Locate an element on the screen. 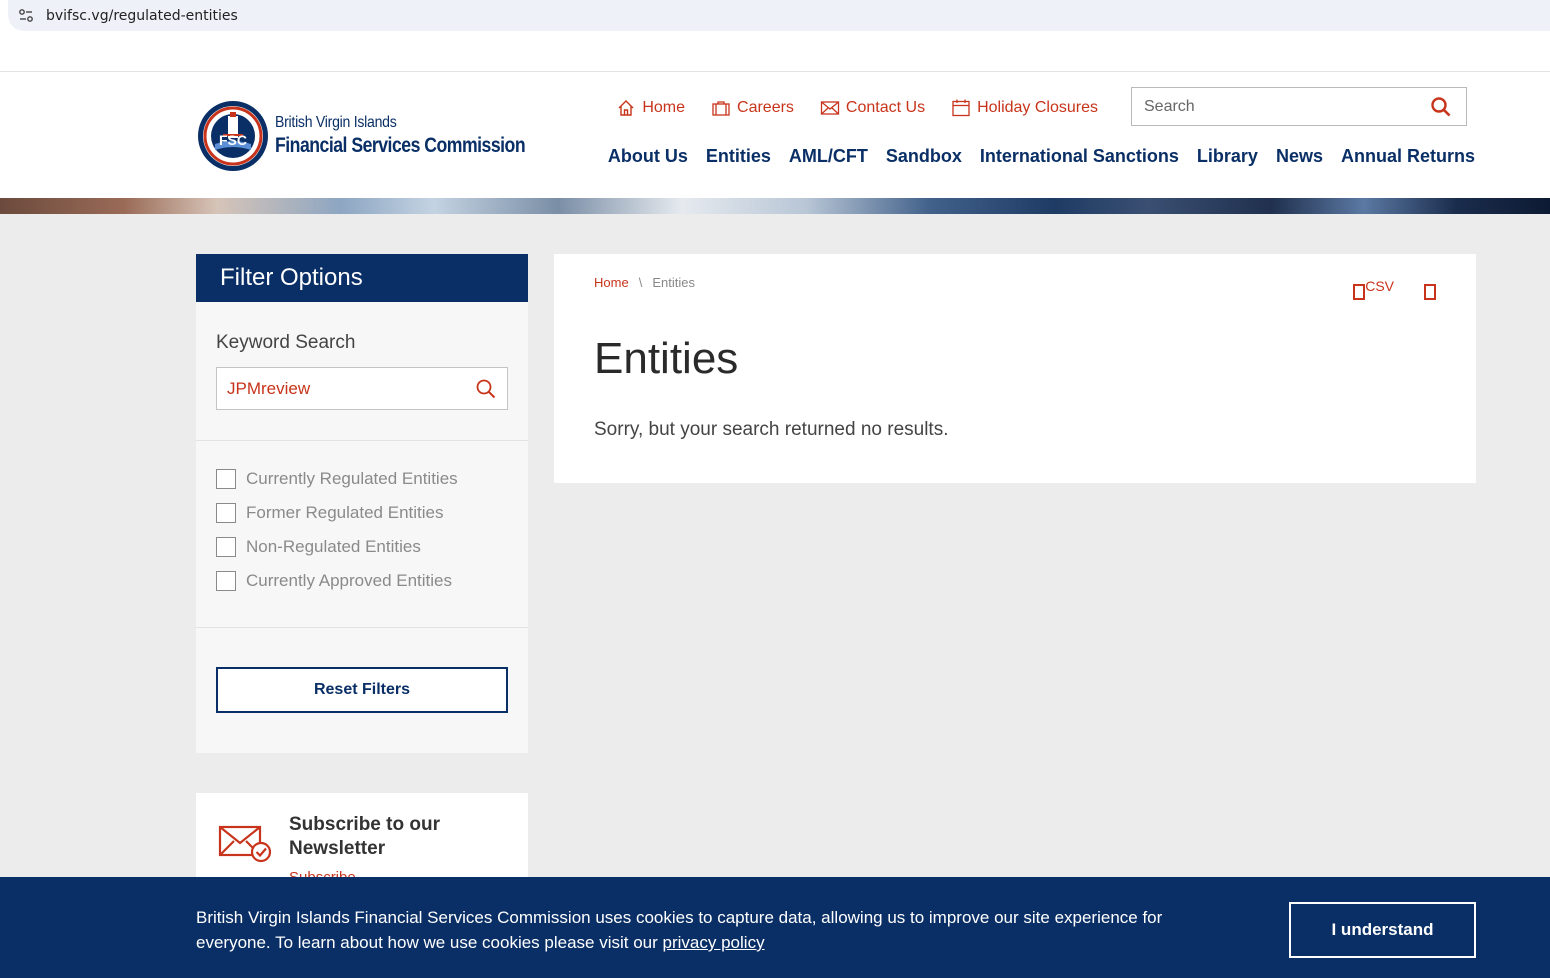 The image size is (1550, 978). keyword-search-input is located at coordinates (346, 388).